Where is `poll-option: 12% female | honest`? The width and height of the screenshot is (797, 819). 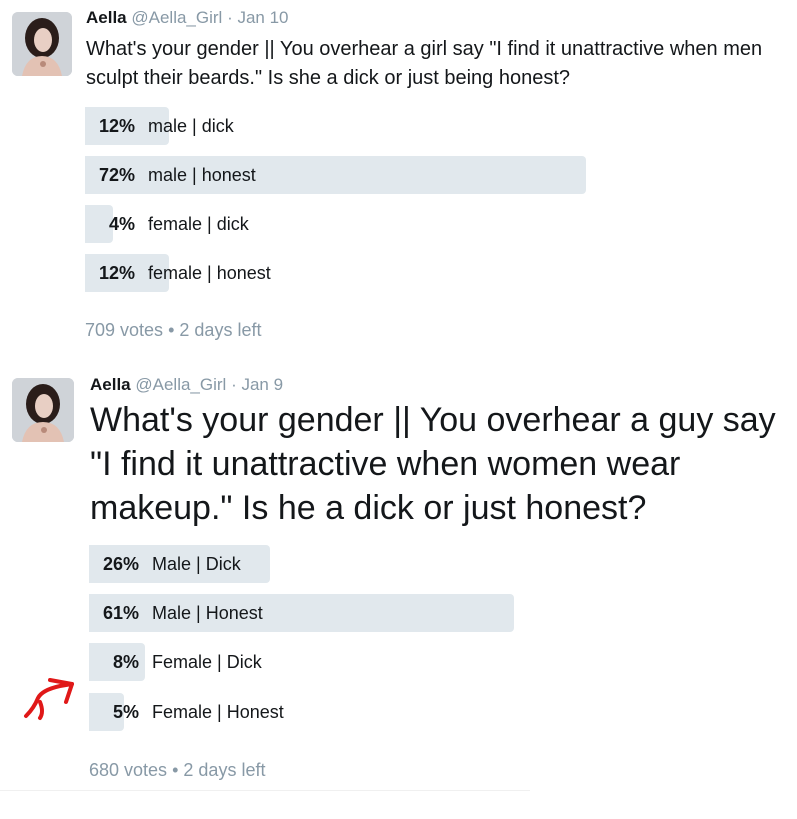
poll-option: 12% female | honest is located at coordinates (345, 273).